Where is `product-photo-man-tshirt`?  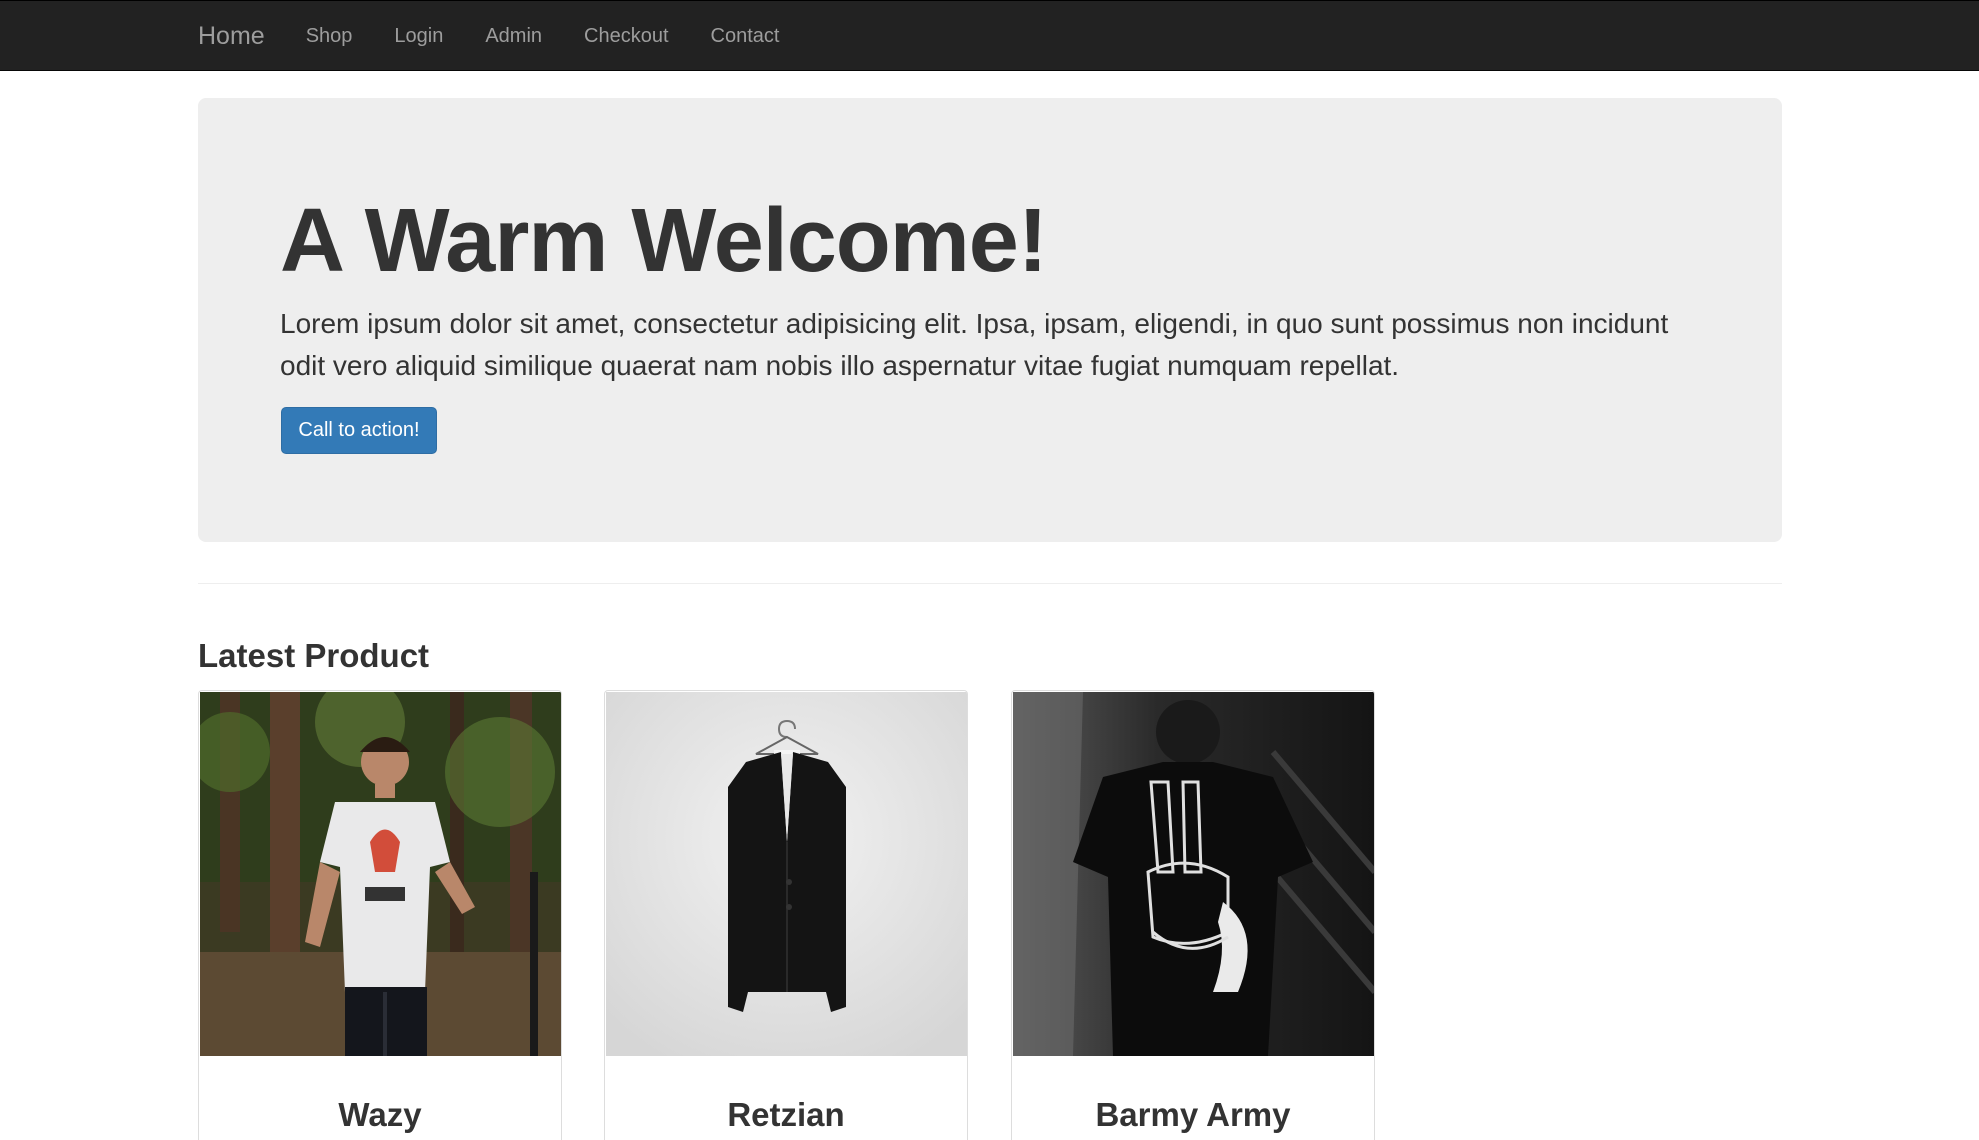 product-photo-man-tshirt is located at coordinates (380, 874).